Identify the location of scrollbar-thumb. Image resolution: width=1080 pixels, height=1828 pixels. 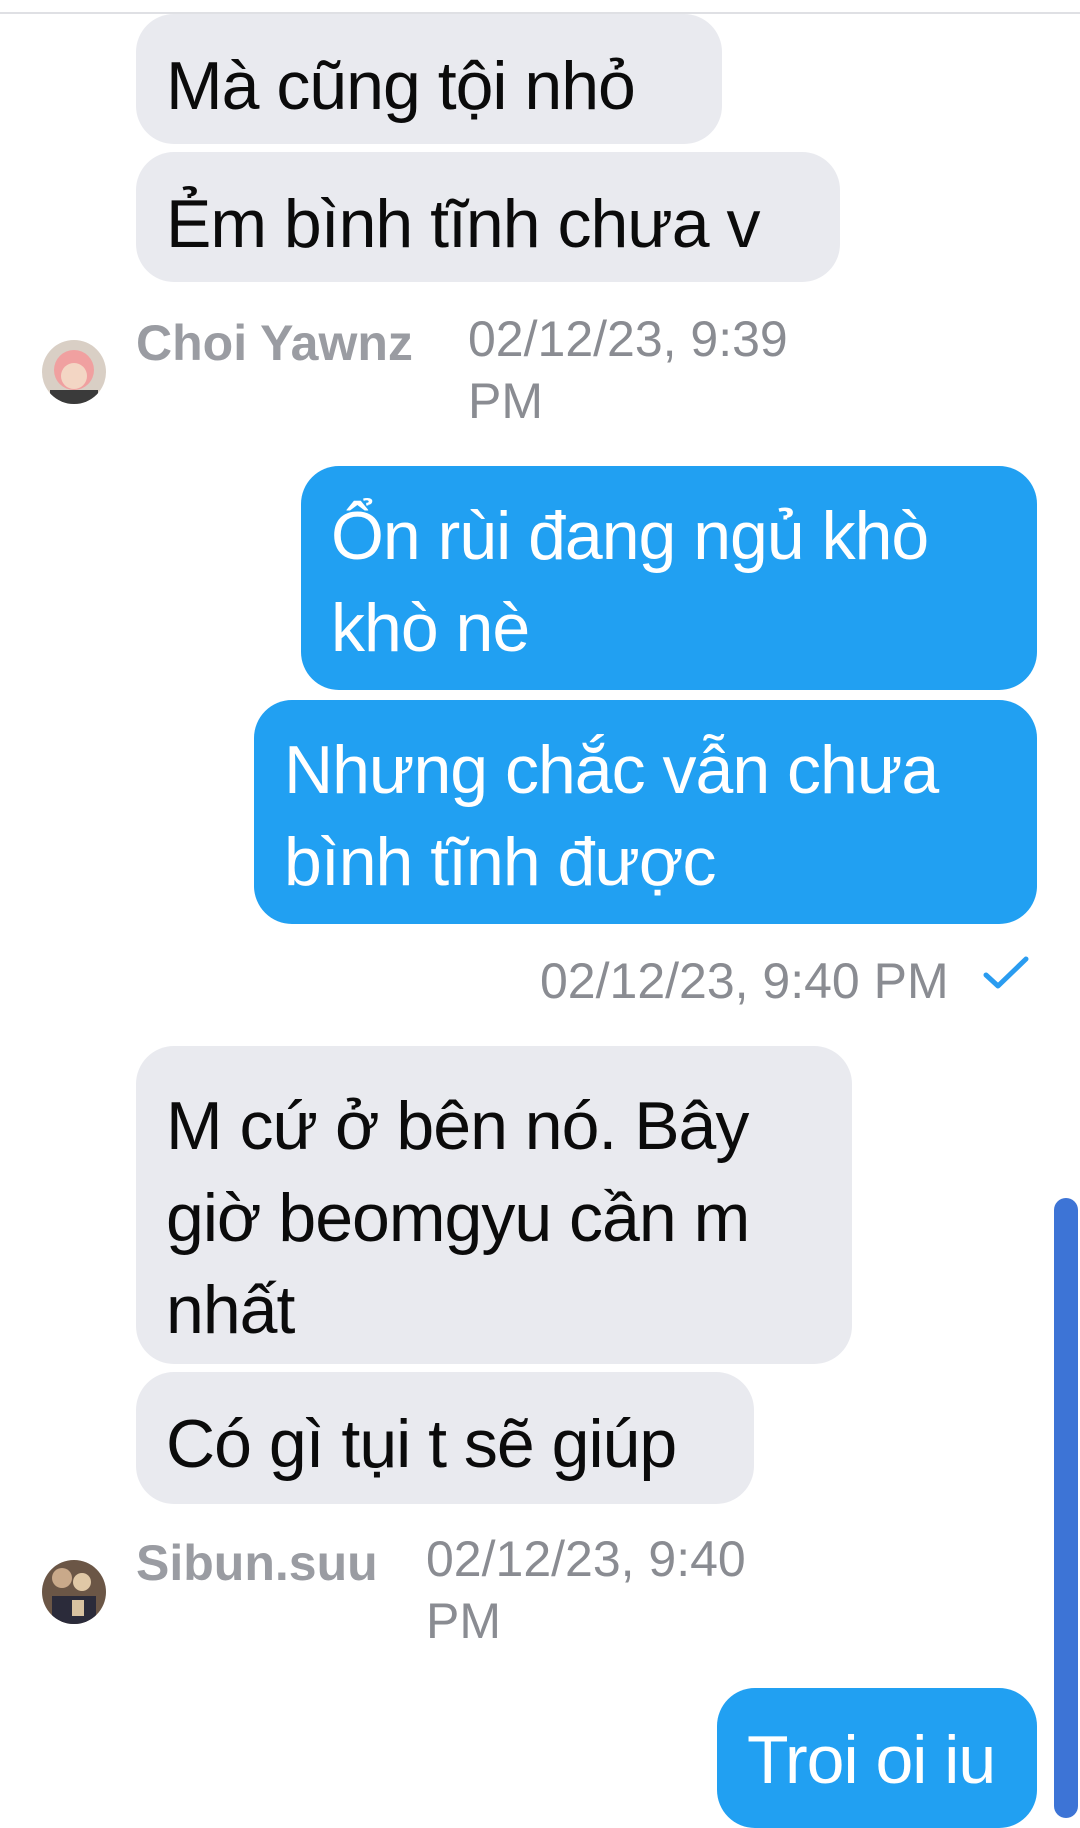
(1066, 1508).